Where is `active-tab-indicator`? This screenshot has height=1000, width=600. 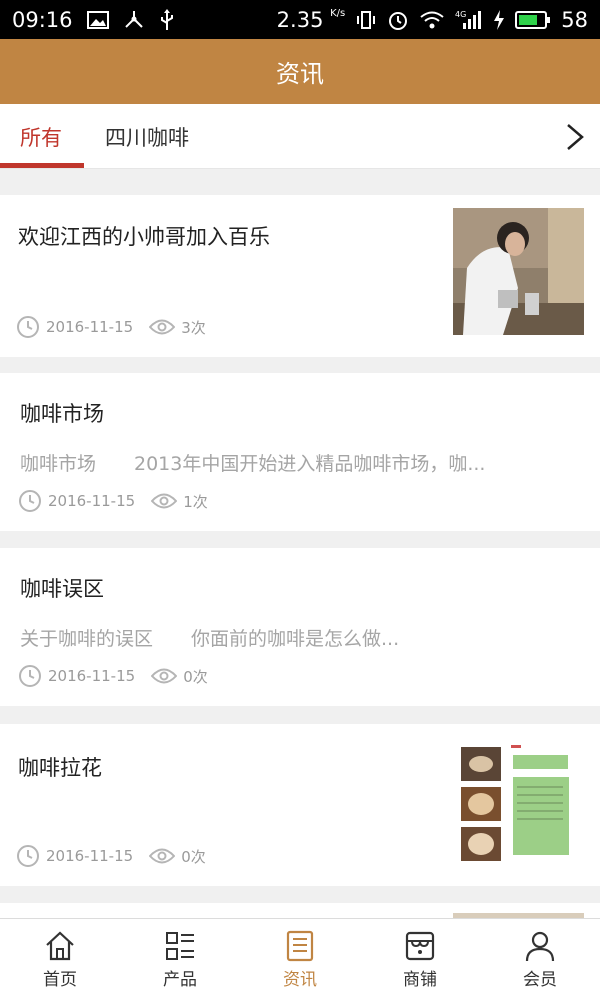 active-tab-indicator is located at coordinates (42, 165).